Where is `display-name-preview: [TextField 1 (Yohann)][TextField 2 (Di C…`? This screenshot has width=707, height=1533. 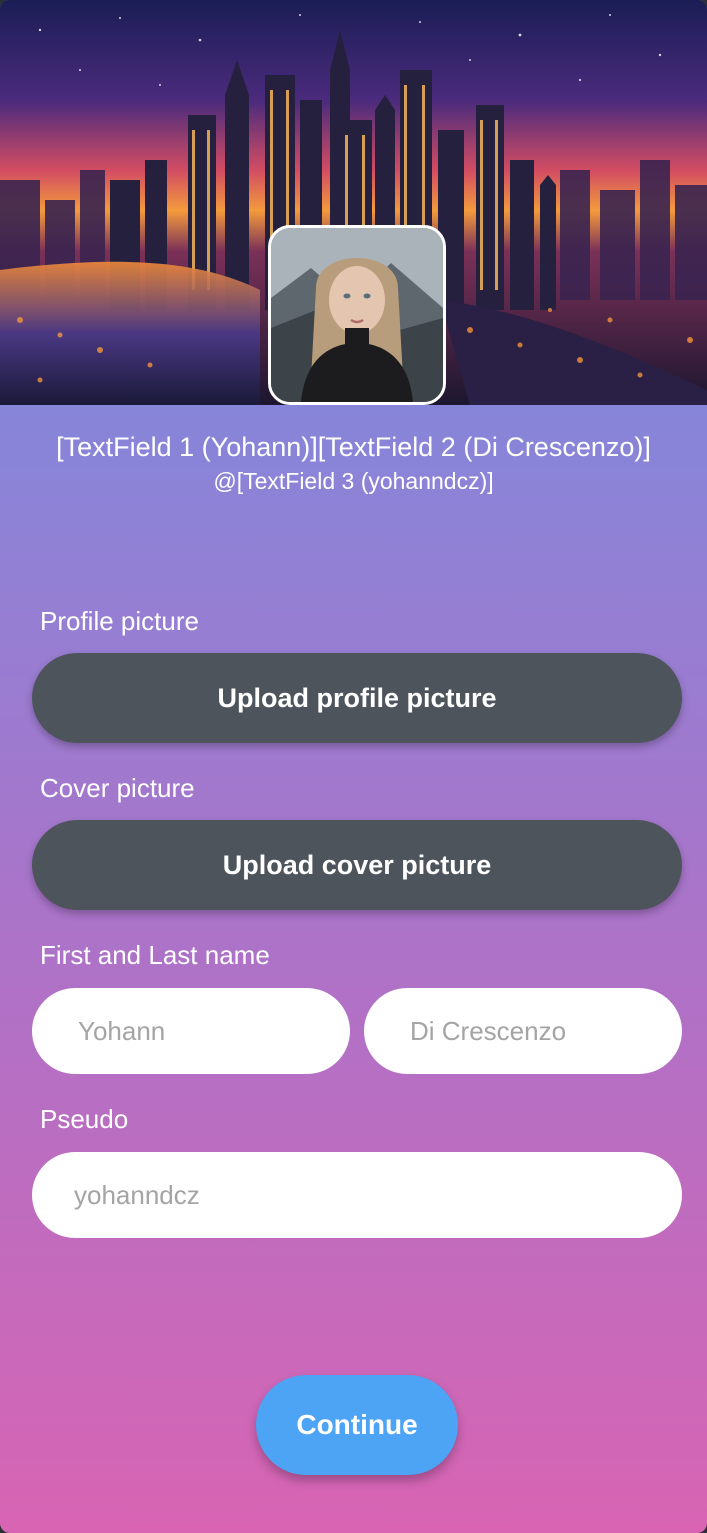 display-name-preview: [TextField 1 (Yohann)][TextField 2 (Di C… is located at coordinates (353, 447).